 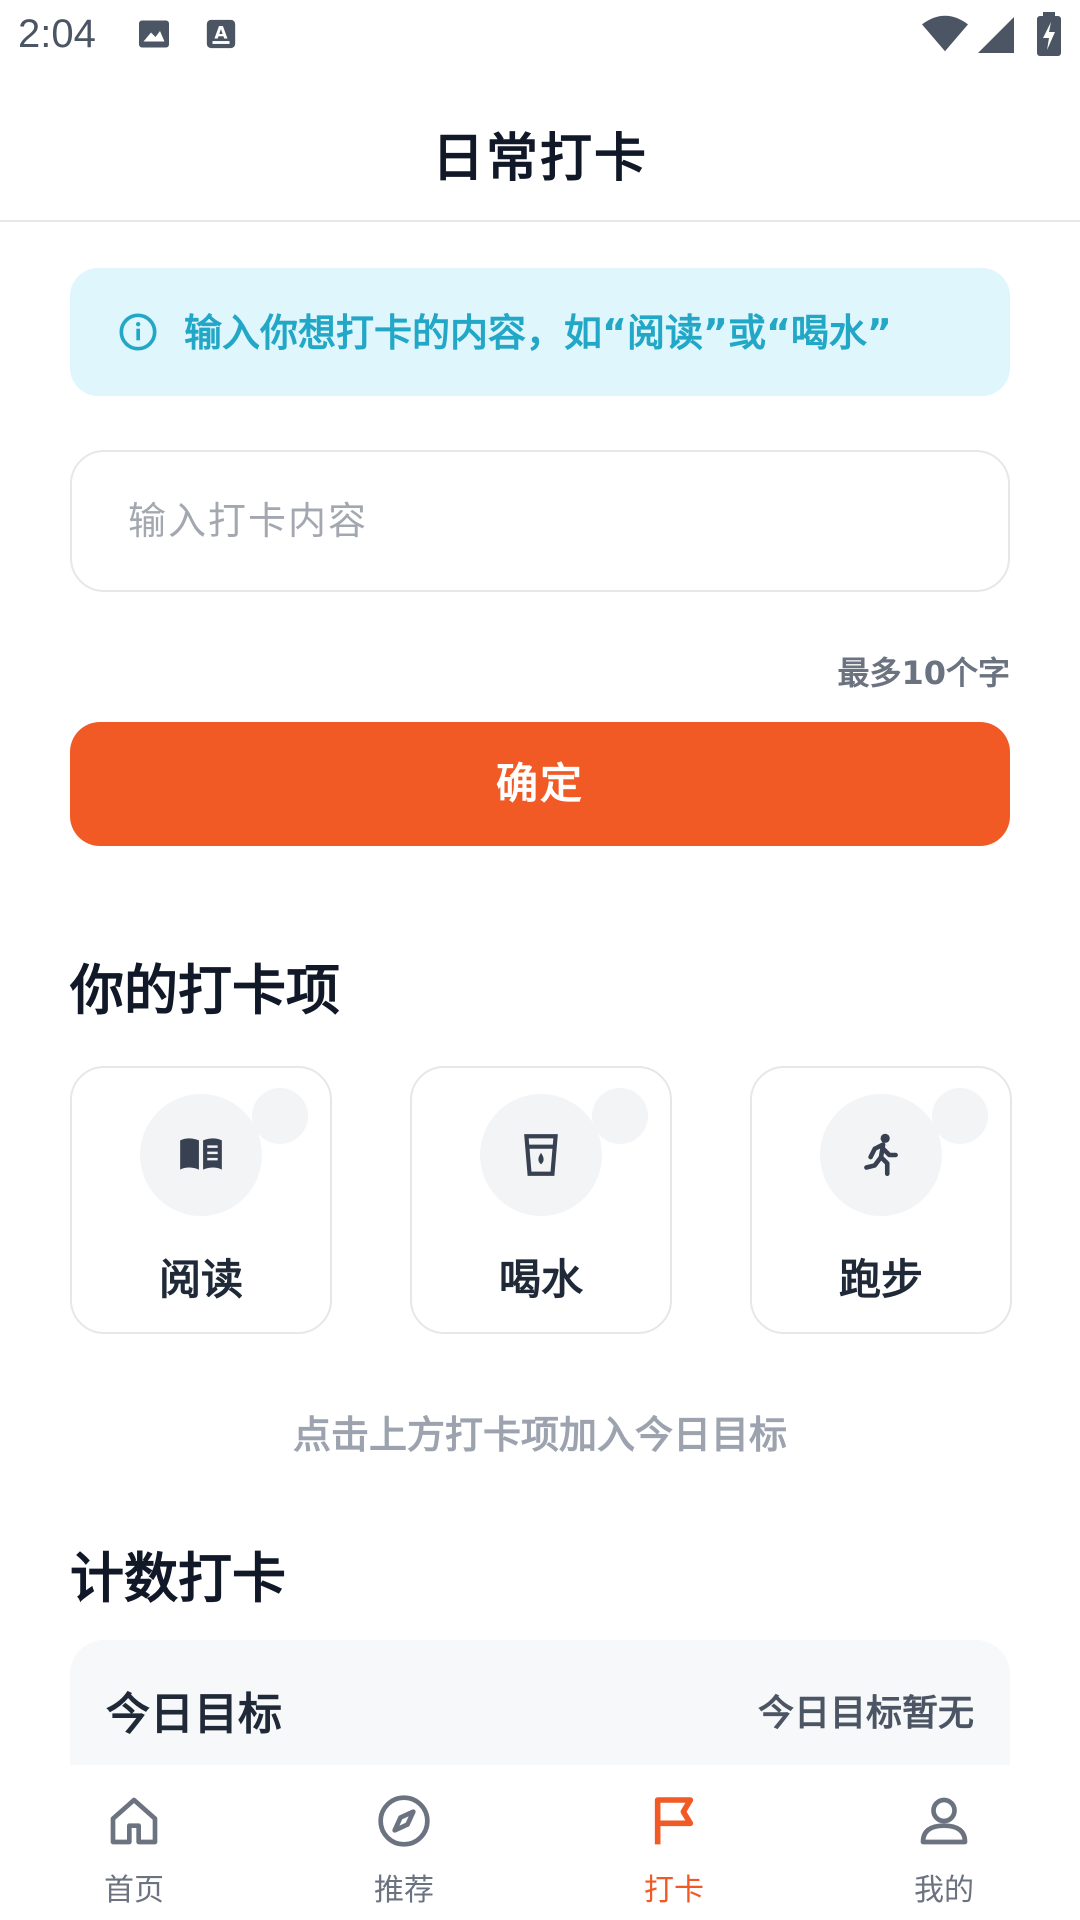 I want to click on status-time: 2:04, so click(x=57, y=34).